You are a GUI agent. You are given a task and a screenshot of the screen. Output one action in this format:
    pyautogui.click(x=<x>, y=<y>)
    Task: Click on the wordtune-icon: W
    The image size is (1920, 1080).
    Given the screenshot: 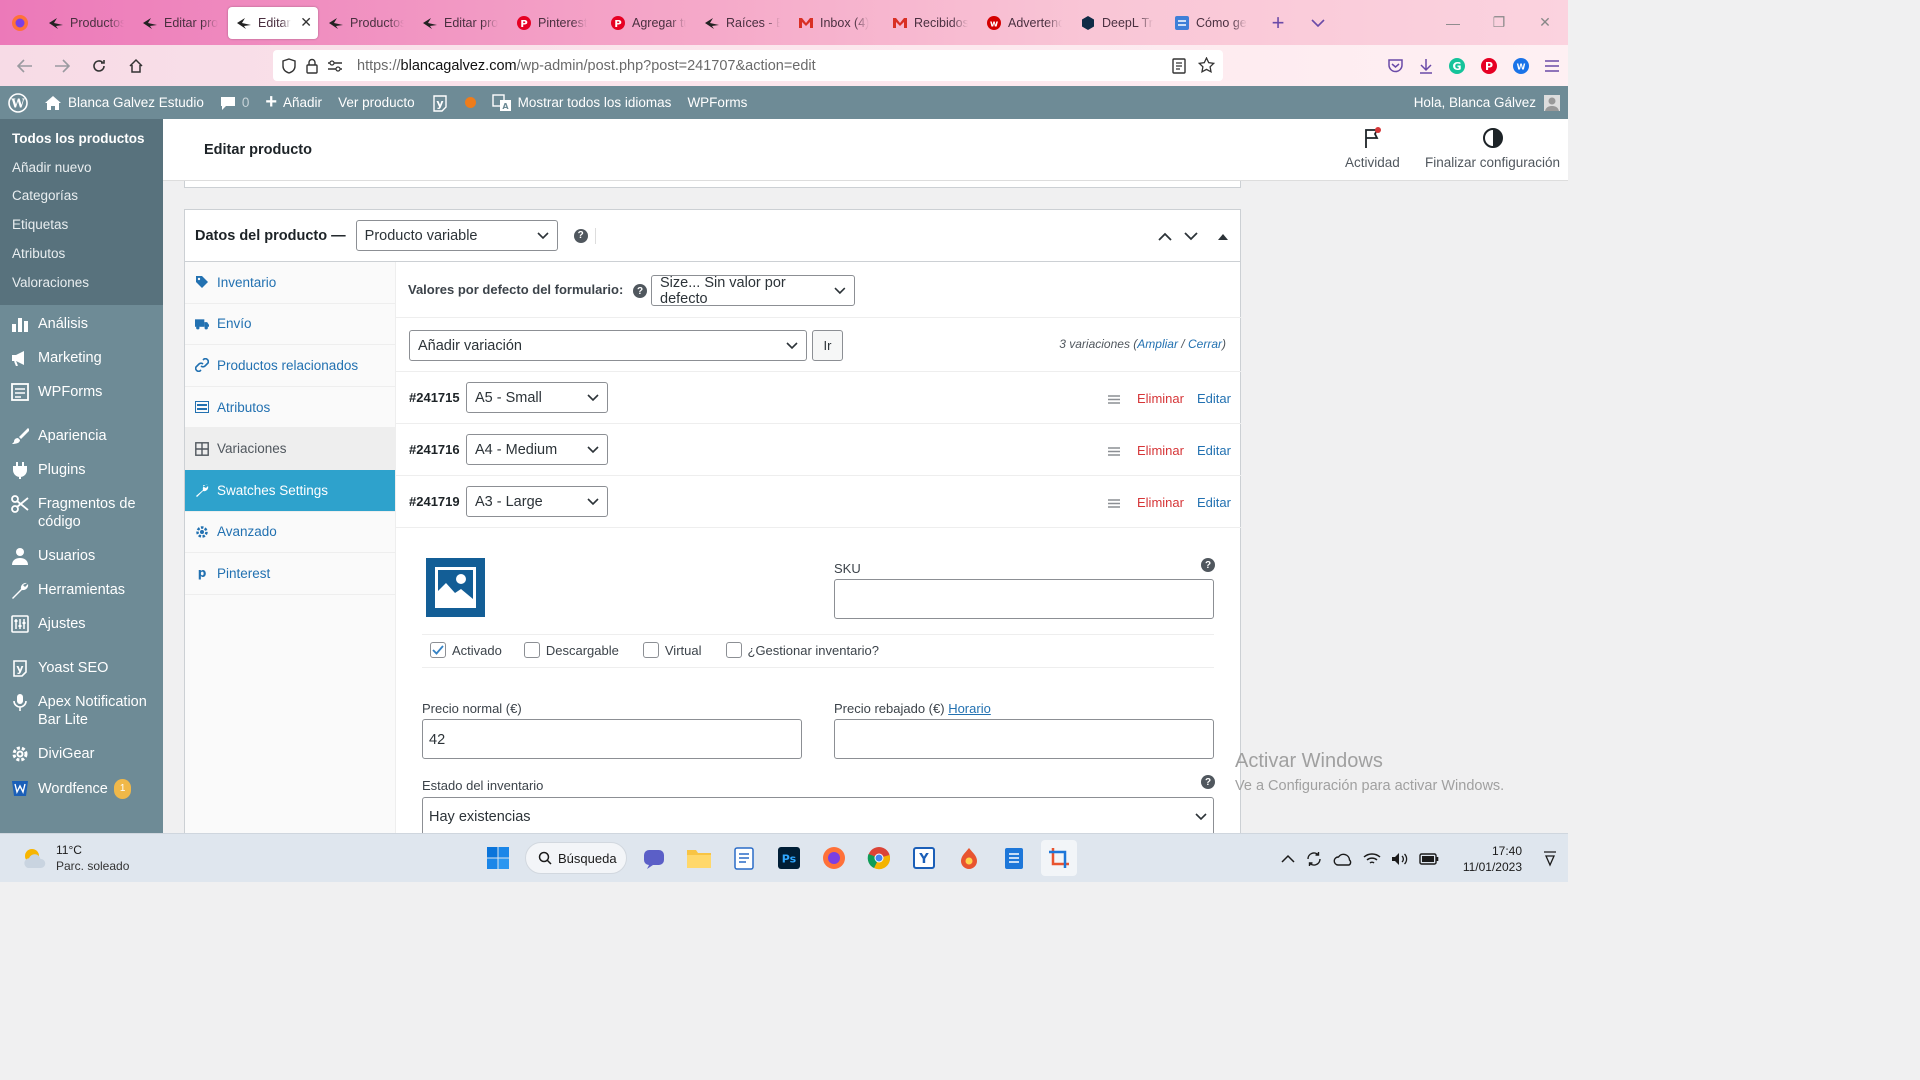 What is the action you would take?
    pyautogui.click(x=1521, y=66)
    